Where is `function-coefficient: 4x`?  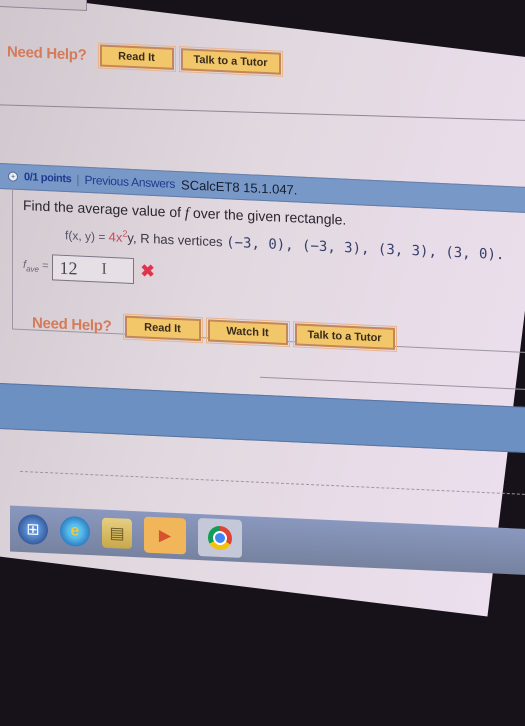 function-coefficient: 4x is located at coordinates (115, 237).